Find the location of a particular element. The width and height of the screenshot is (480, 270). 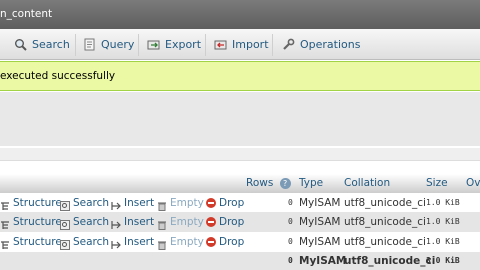

tab-operations-label: Operations is located at coordinates (330, 44).